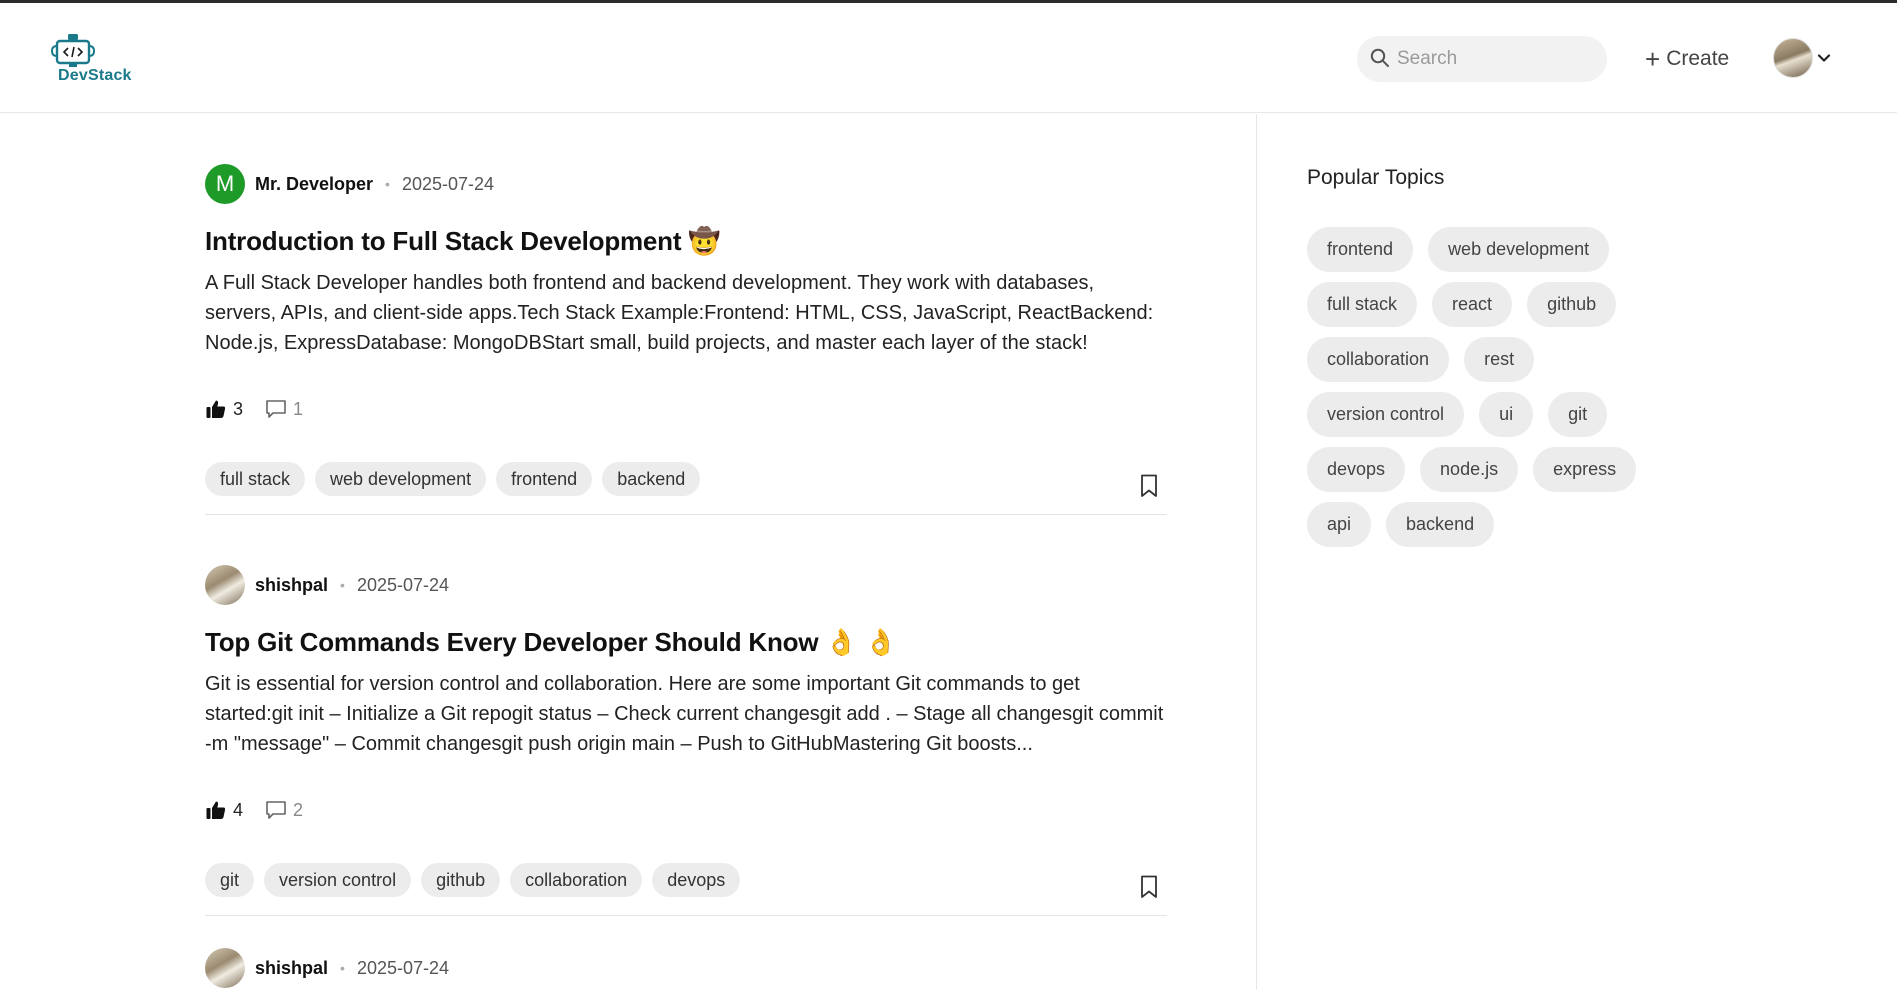 This screenshot has width=1897, height=990. Describe the element at coordinates (686, 952) in the screenshot. I see `post-card: shishpal • 2025-07-24` at that location.